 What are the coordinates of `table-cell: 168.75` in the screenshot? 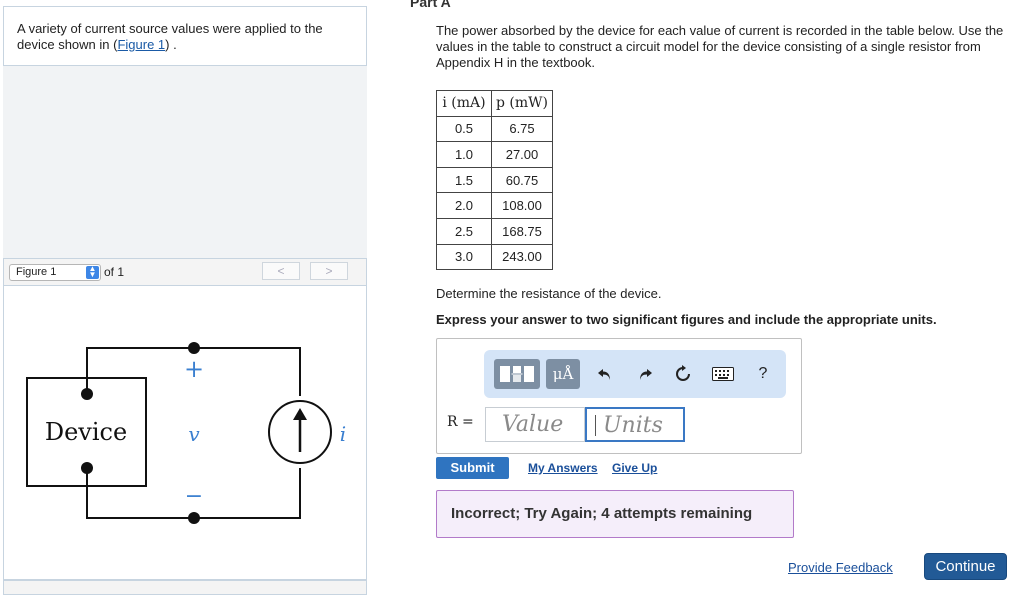 It's located at (522, 231).